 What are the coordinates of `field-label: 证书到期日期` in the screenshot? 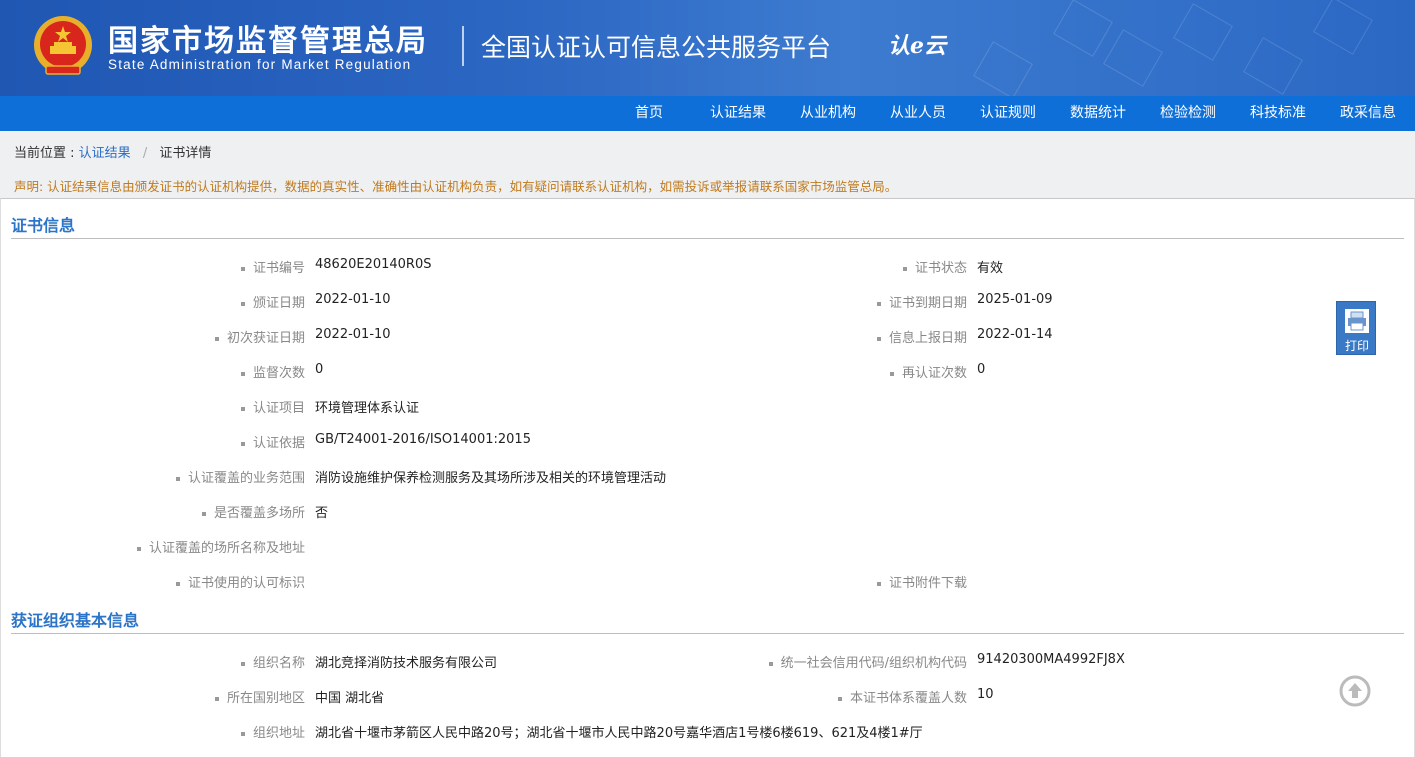 It's located at (921, 301).